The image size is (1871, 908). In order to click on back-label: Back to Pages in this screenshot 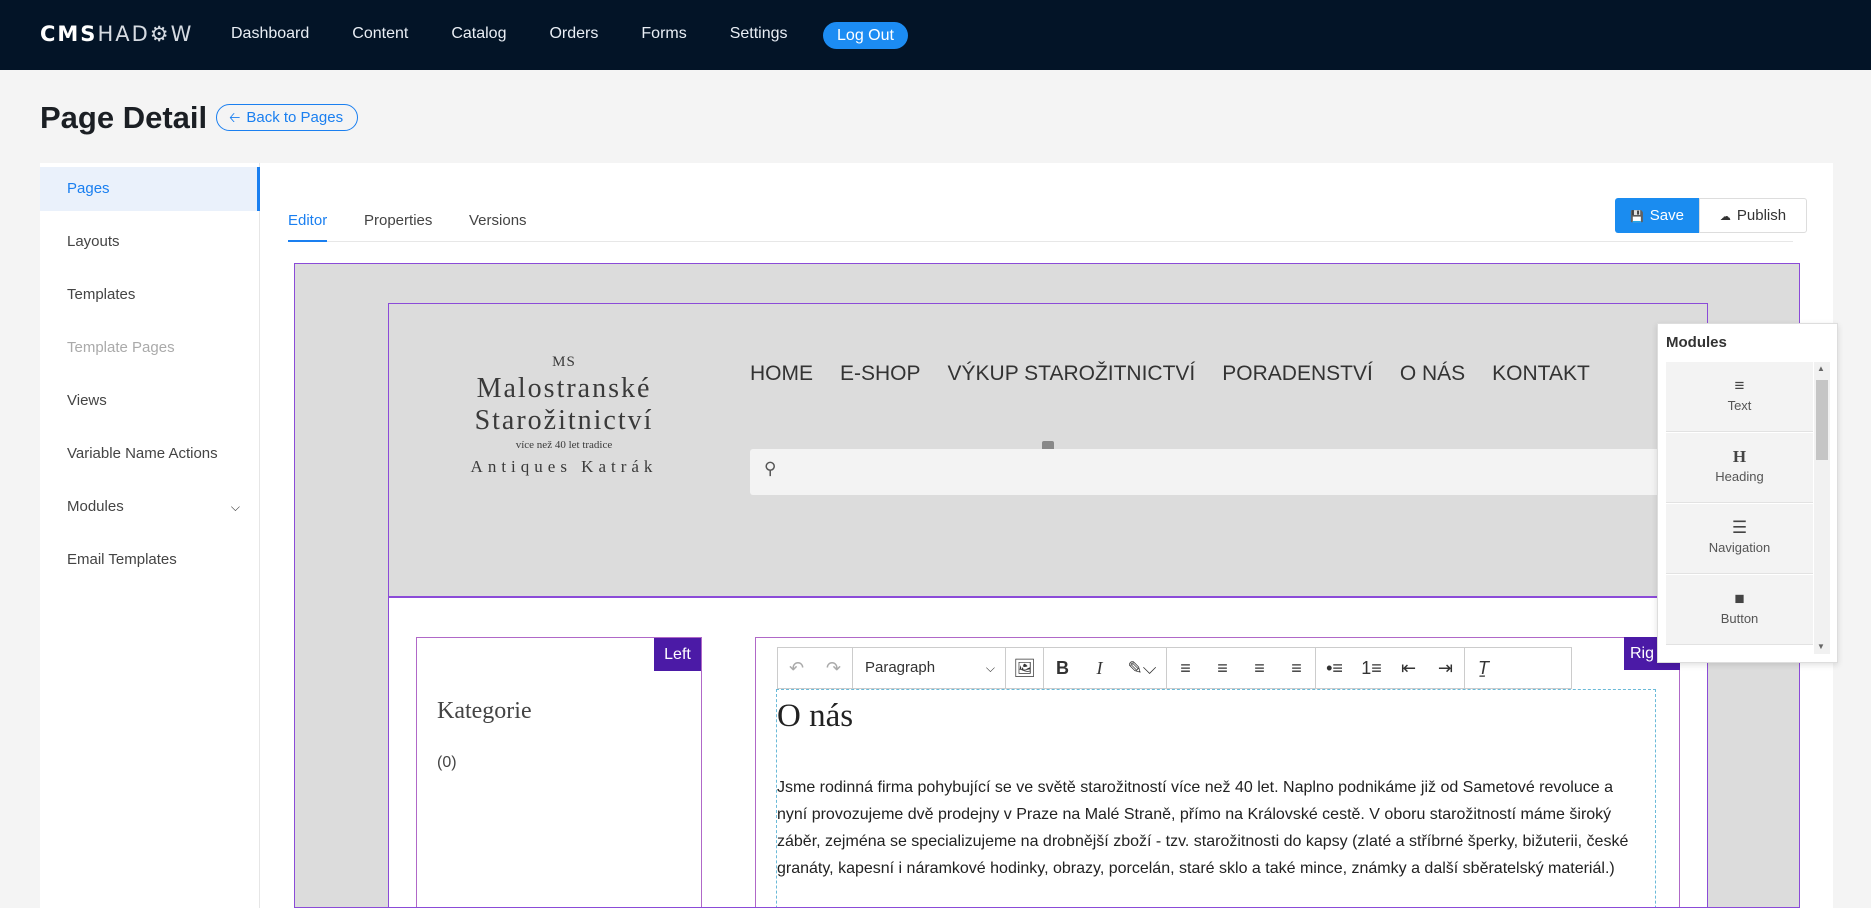, I will do `click(295, 117)`.